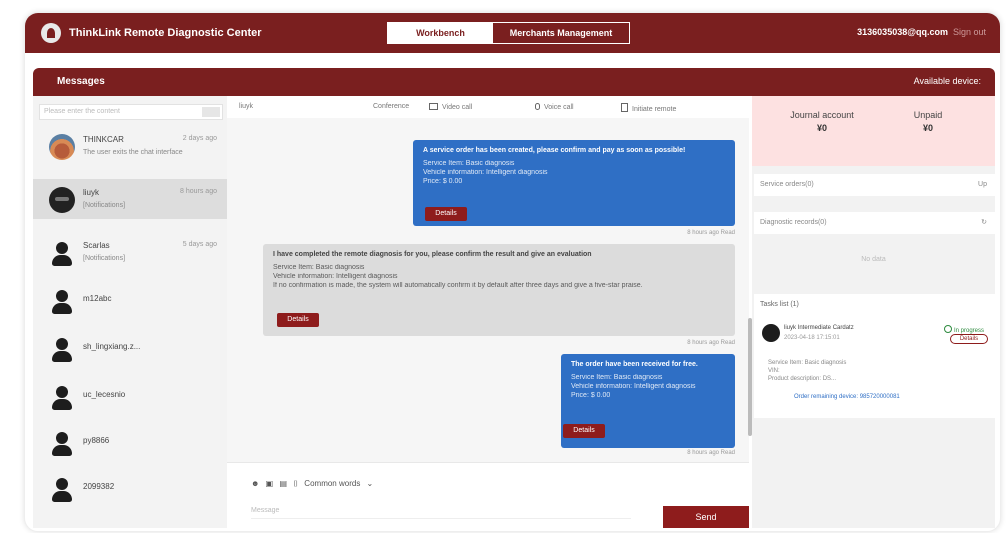 This screenshot has height=533, width=1006. What do you see at coordinates (969, 339) in the screenshot?
I see `task-details-button: Details` at bounding box center [969, 339].